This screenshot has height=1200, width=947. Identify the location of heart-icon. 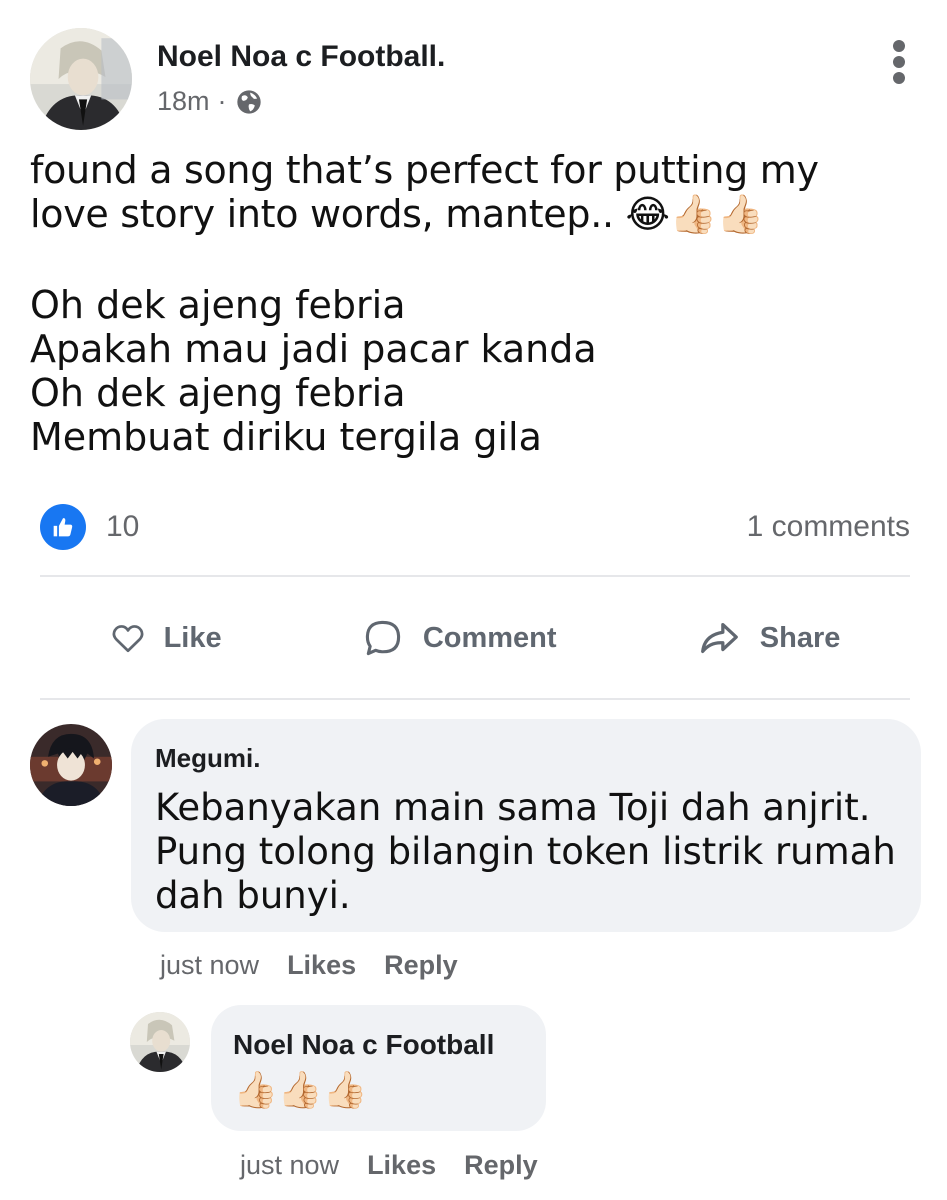
(128, 639).